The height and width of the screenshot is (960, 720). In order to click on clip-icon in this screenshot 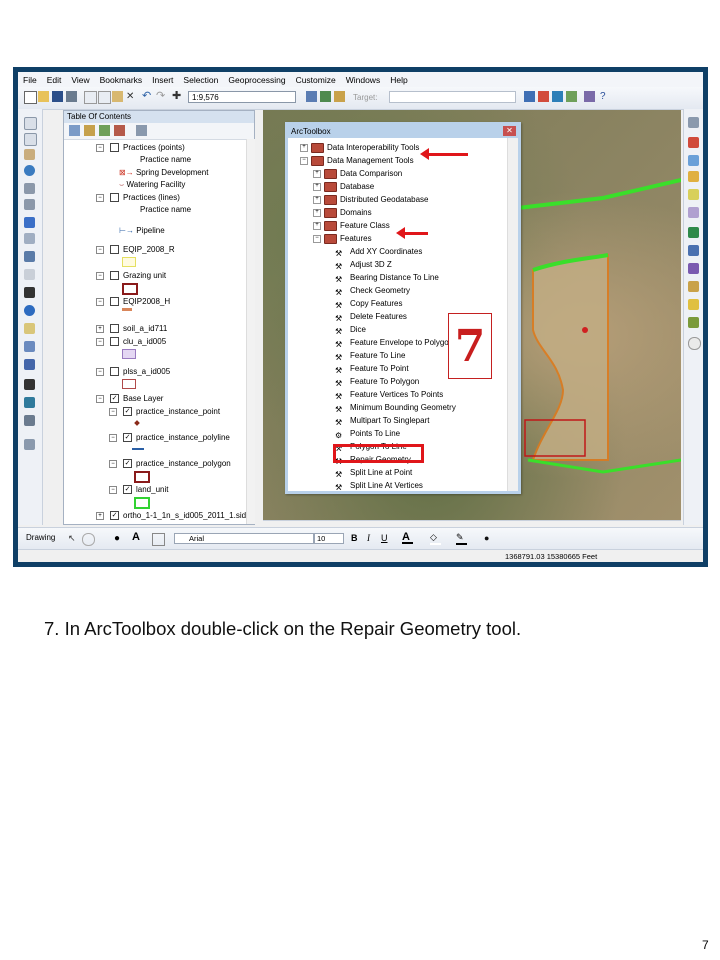, I will do `click(693, 212)`.